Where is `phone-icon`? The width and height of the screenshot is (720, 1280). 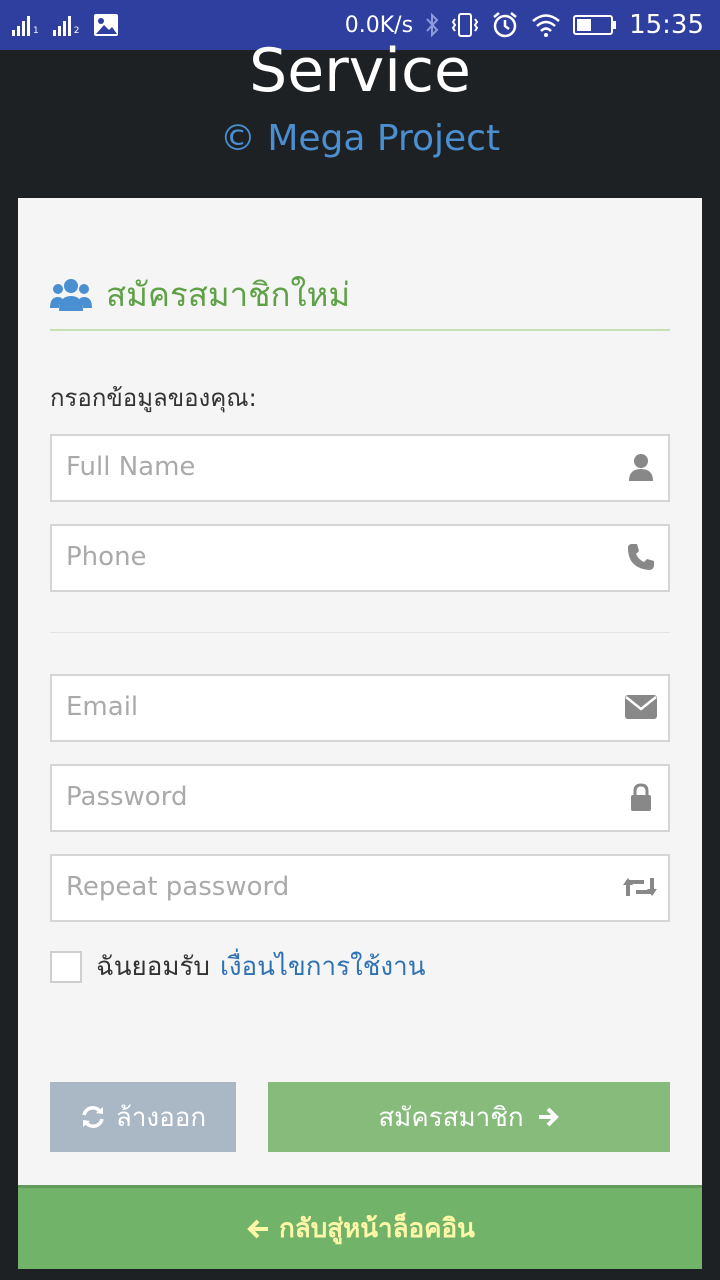 phone-icon is located at coordinates (641, 557).